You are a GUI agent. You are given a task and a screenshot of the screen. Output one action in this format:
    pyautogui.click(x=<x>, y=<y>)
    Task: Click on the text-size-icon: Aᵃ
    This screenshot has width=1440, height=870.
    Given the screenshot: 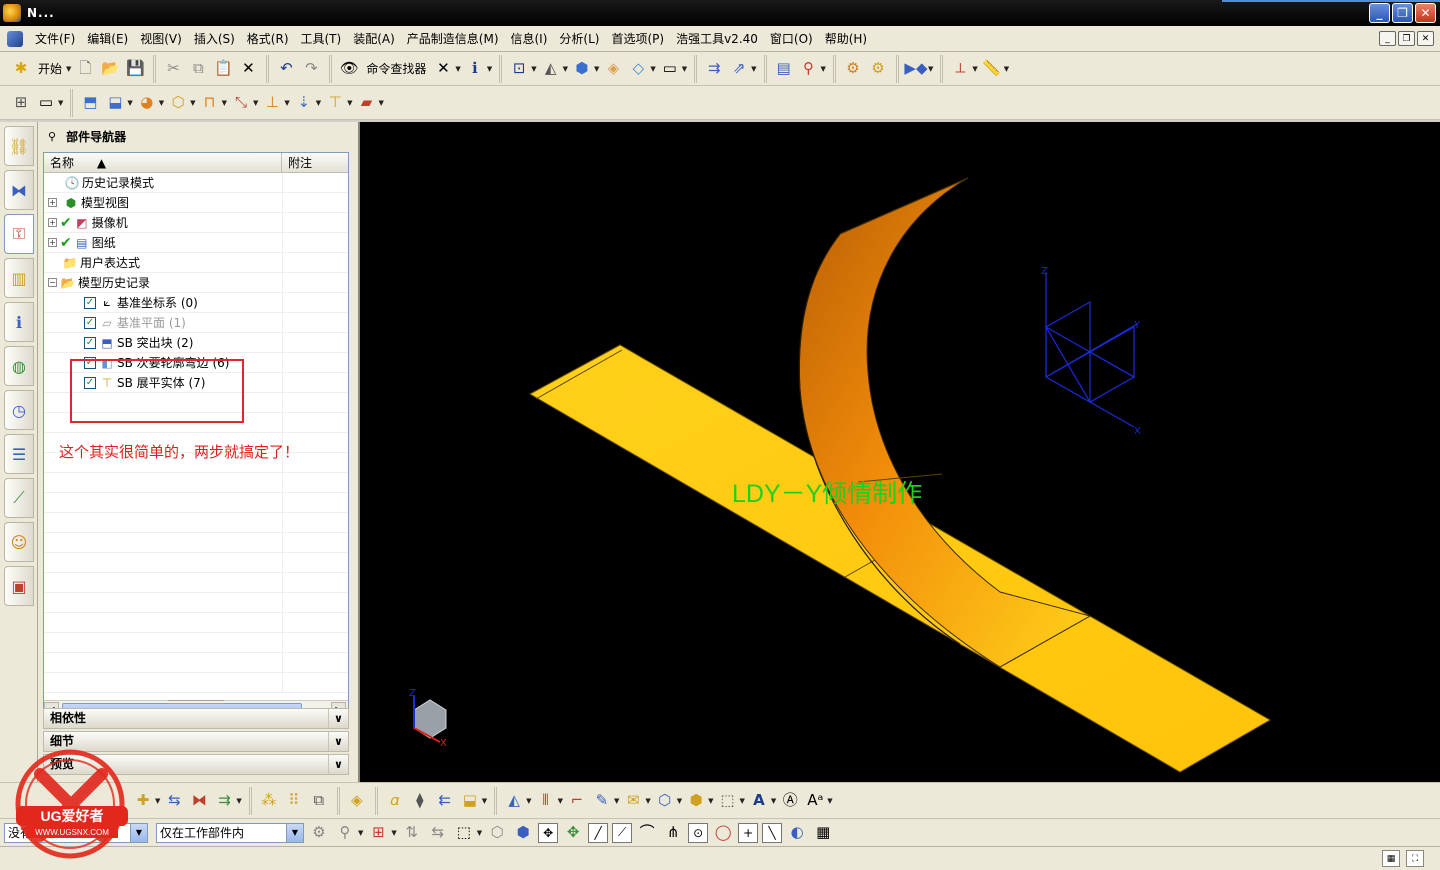 What is the action you would take?
    pyautogui.click(x=815, y=801)
    